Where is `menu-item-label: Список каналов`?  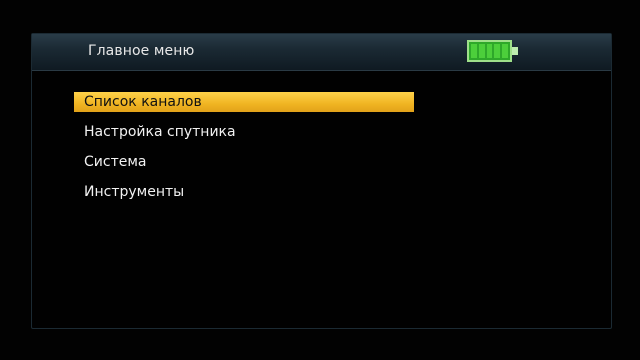
menu-item-label: Список каналов is located at coordinates (143, 102).